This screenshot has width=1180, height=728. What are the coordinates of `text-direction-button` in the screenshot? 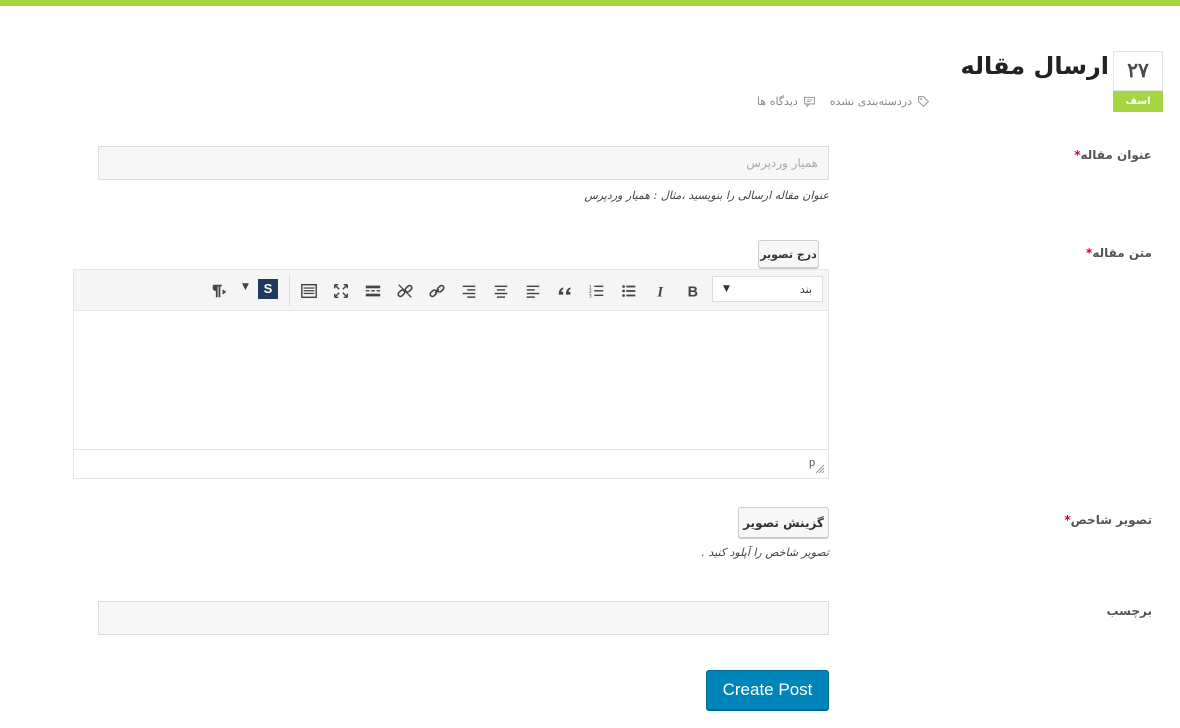 It's located at (219, 291).